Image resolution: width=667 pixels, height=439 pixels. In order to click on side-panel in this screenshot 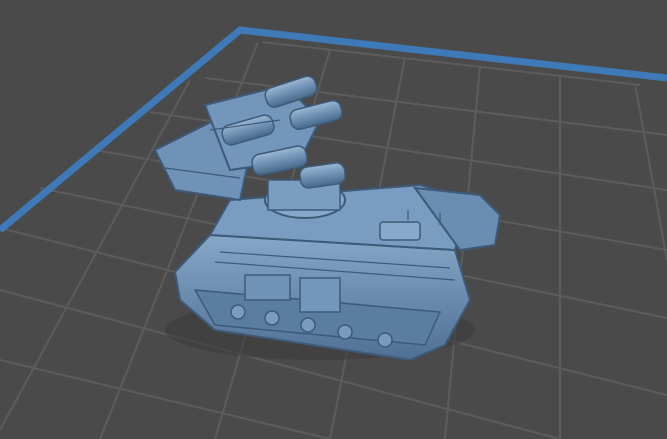, I will do `click(267, 287)`.